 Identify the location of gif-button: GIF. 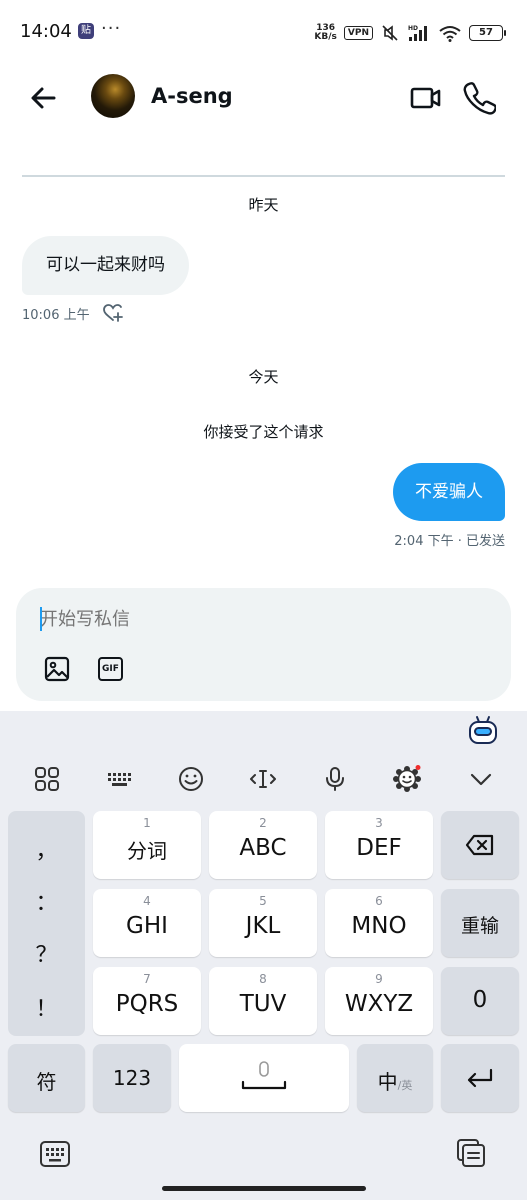
(110, 669).